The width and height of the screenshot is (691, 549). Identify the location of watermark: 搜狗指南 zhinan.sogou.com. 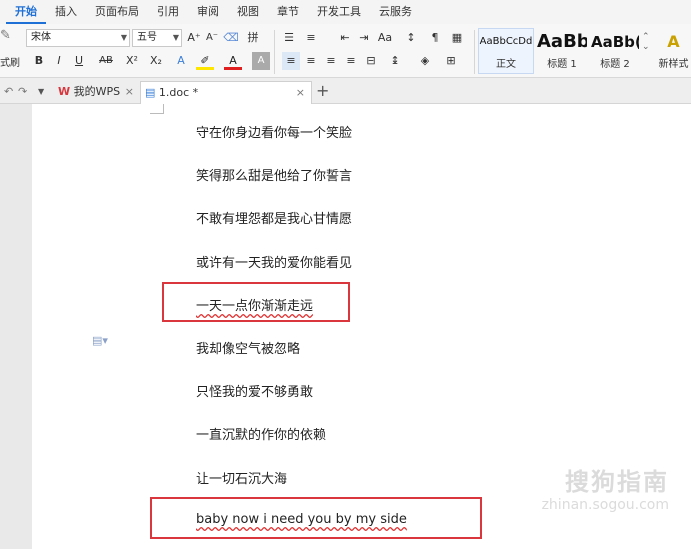
(605, 487).